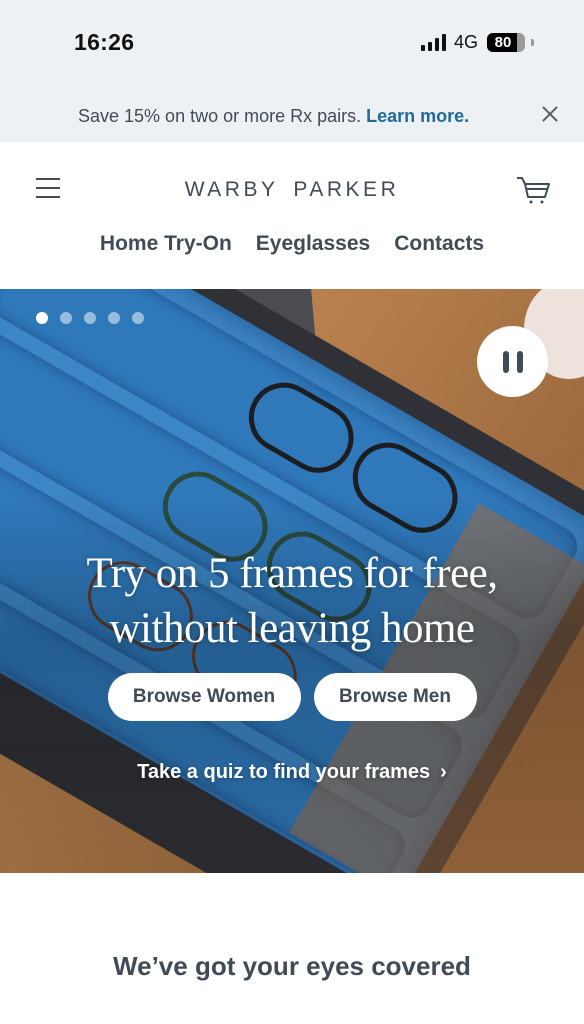  I want to click on battery-icon: 80, so click(506, 42).